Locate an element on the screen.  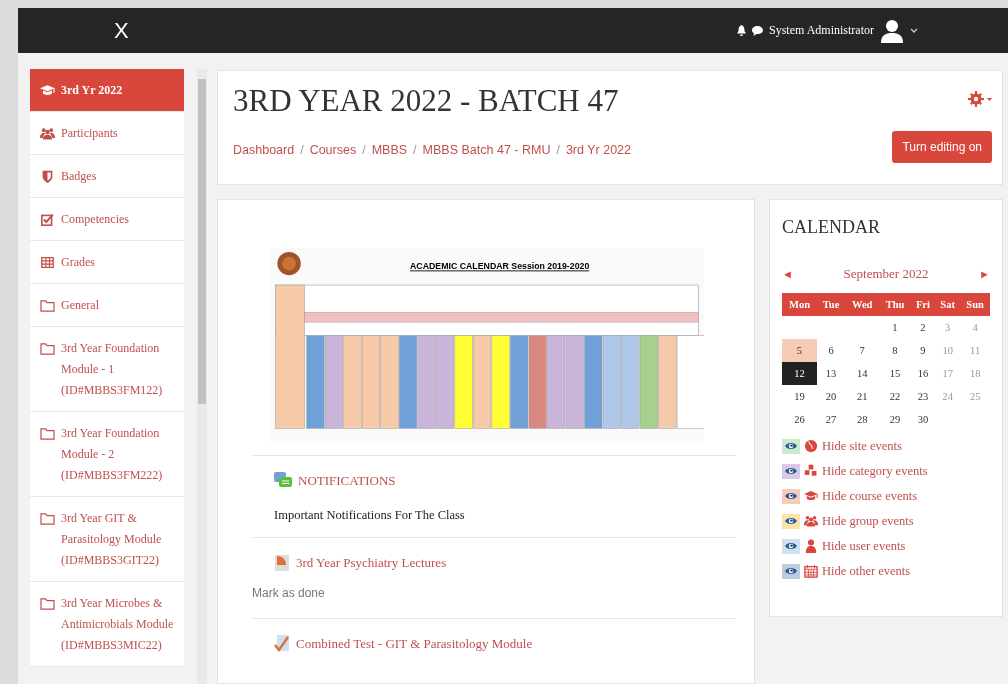
filter-link: Hide course events is located at coordinates (870, 496).